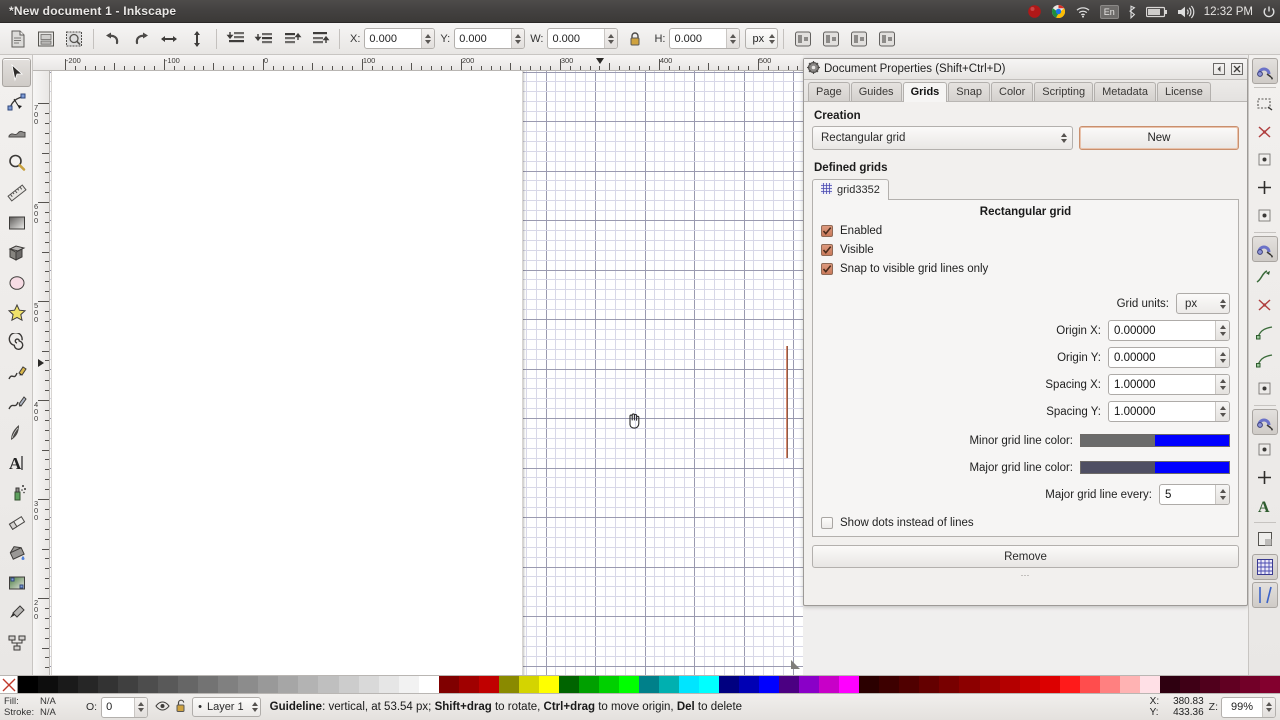 The width and height of the screenshot is (1280, 720). Describe the element at coordinates (1083, 11) in the screenshot. I see `wifi-icon` at that location.